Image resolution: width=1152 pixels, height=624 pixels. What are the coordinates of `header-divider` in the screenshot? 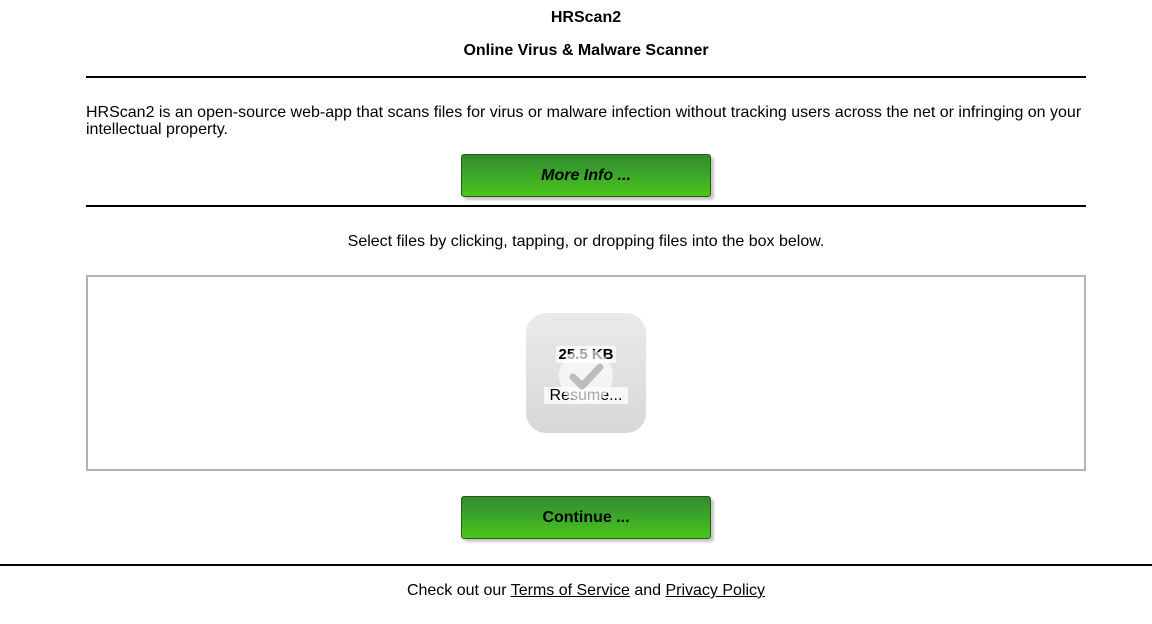 It's located at (586, 77).